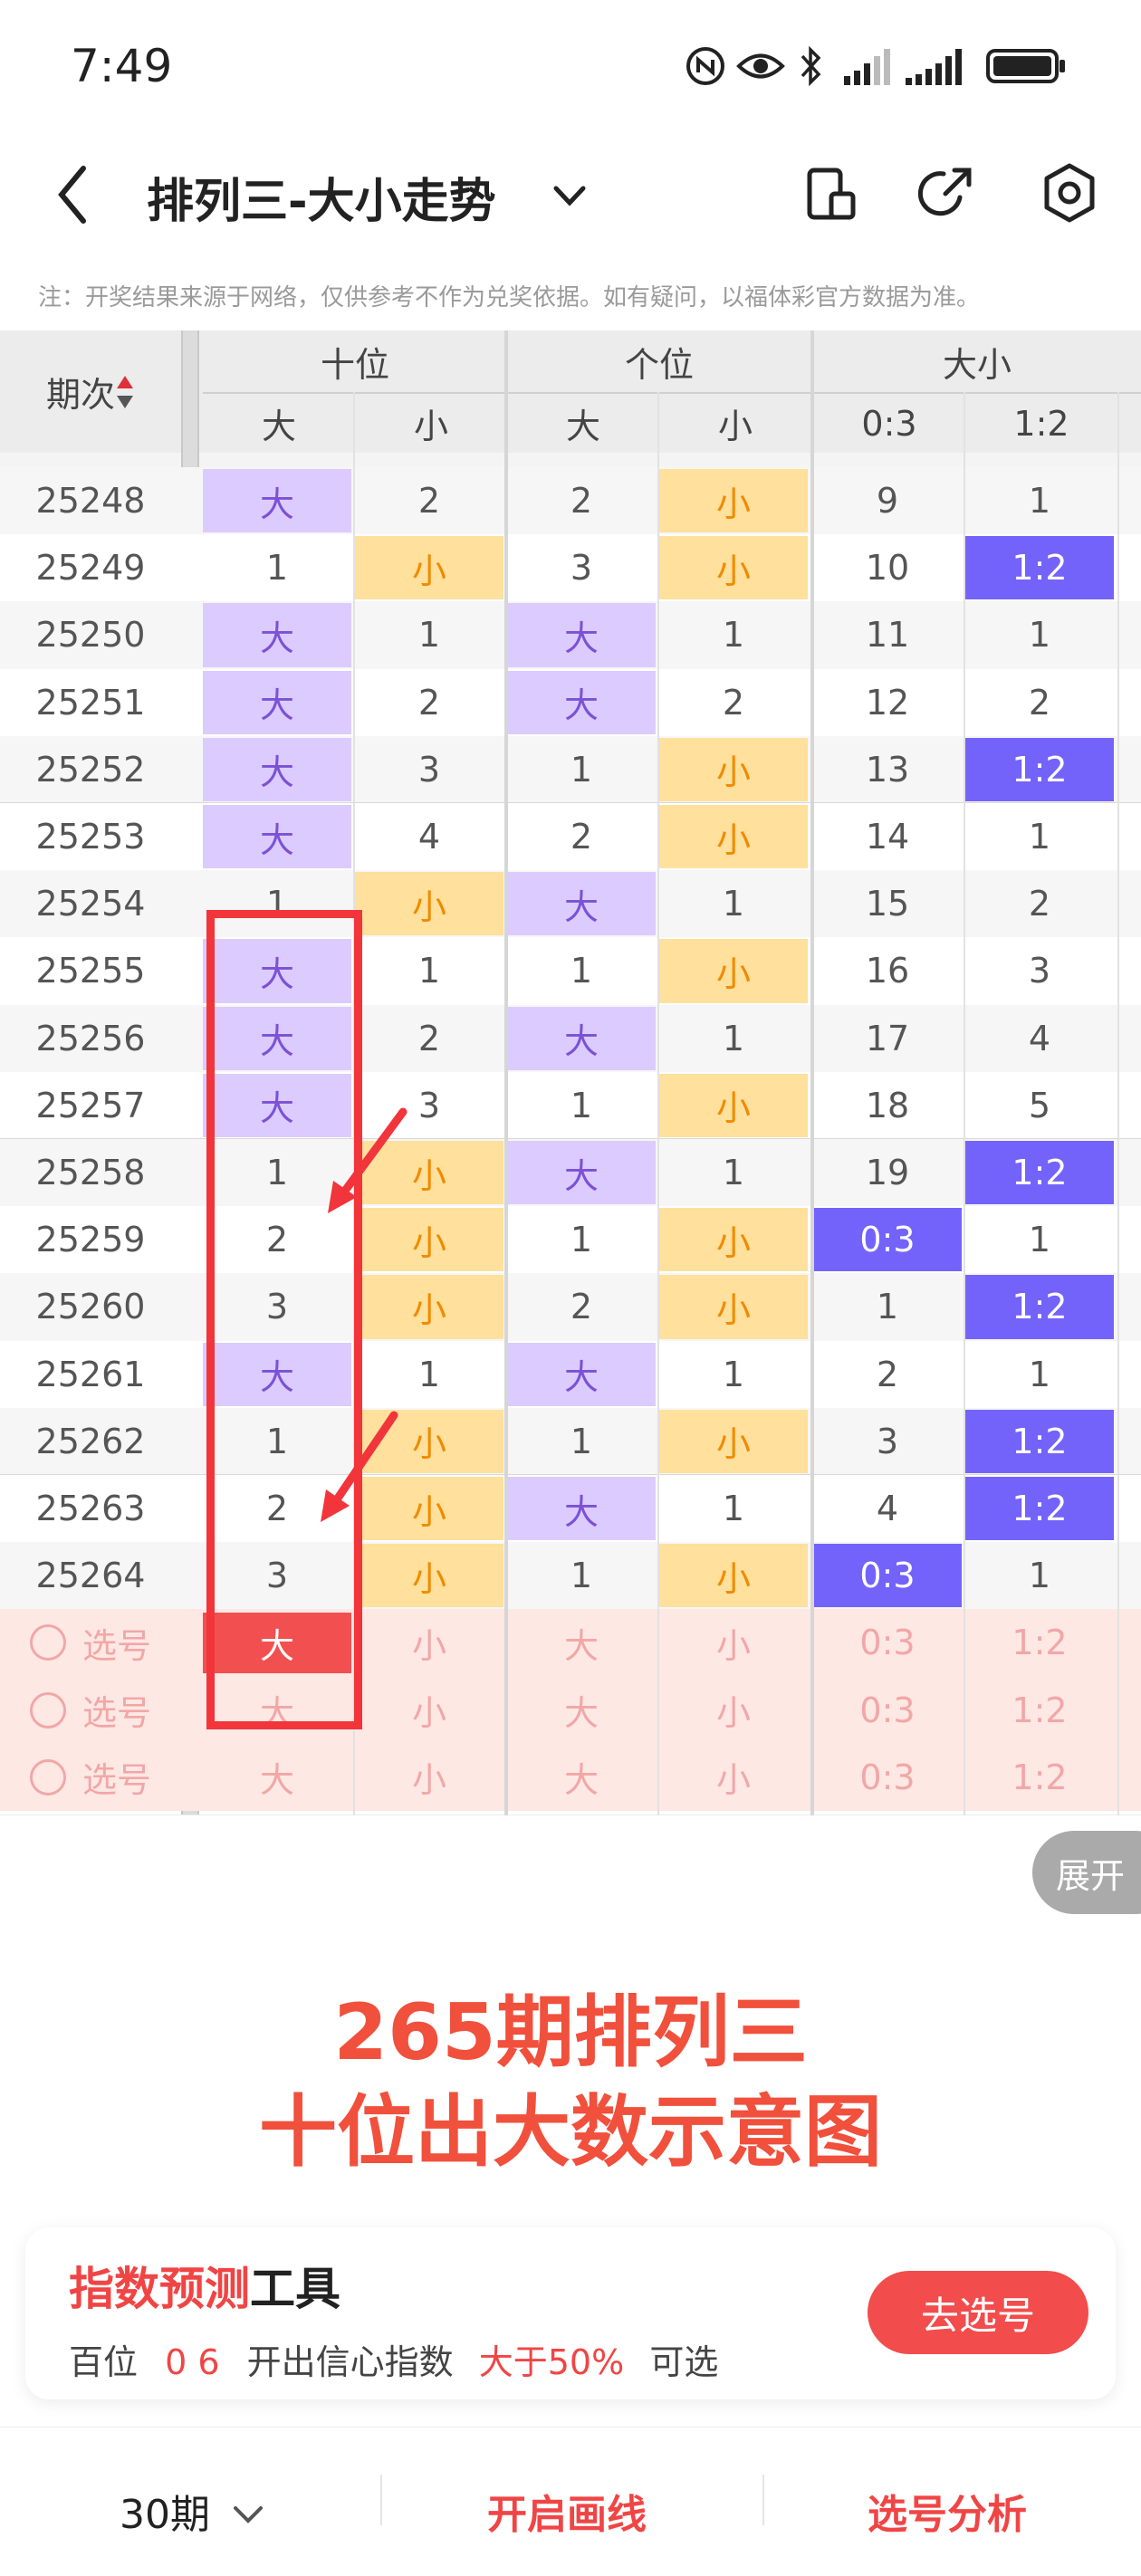 The width and height of the screenshot is (1141, 2576). I want to click on device-rotate-icon, so click(831, 194).